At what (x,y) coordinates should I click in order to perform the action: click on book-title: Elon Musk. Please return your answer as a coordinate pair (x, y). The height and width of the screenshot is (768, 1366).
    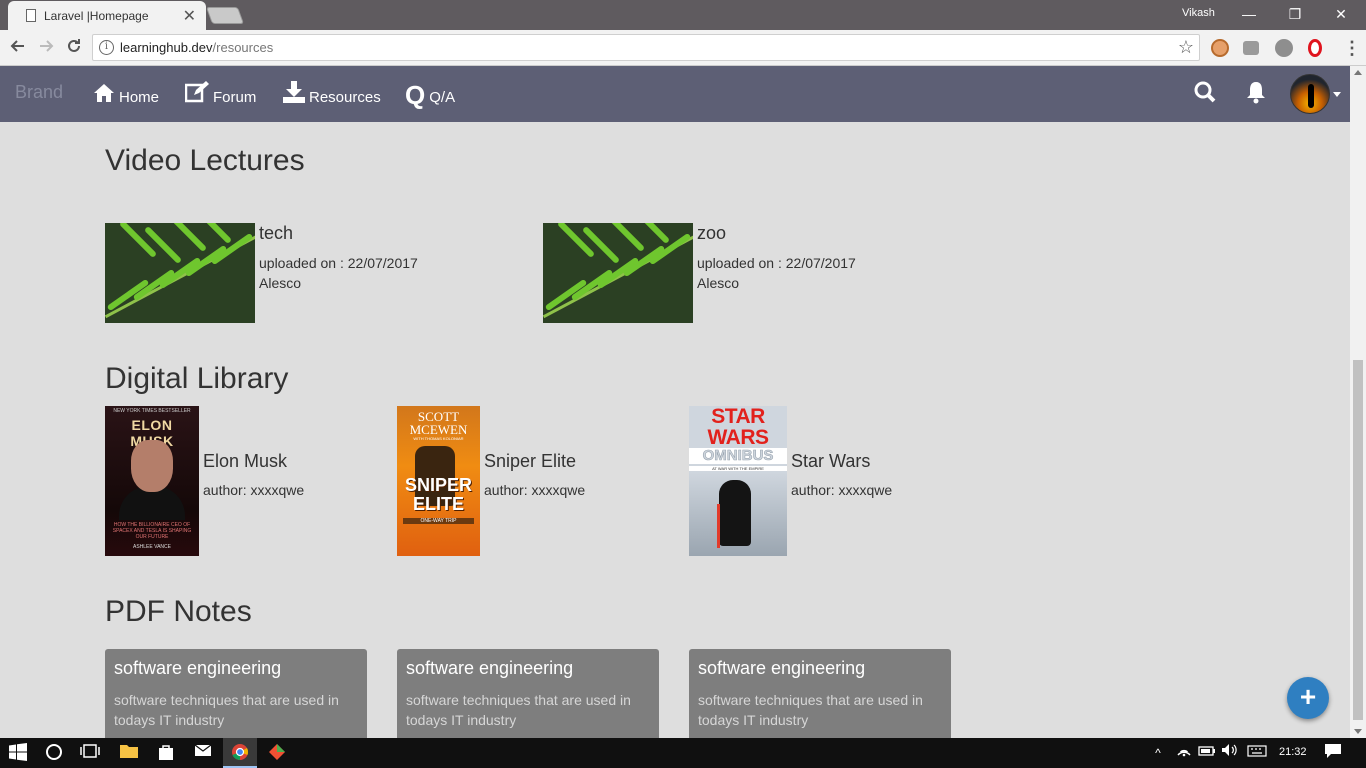
    Looking at the image, I should click on (245, 461).